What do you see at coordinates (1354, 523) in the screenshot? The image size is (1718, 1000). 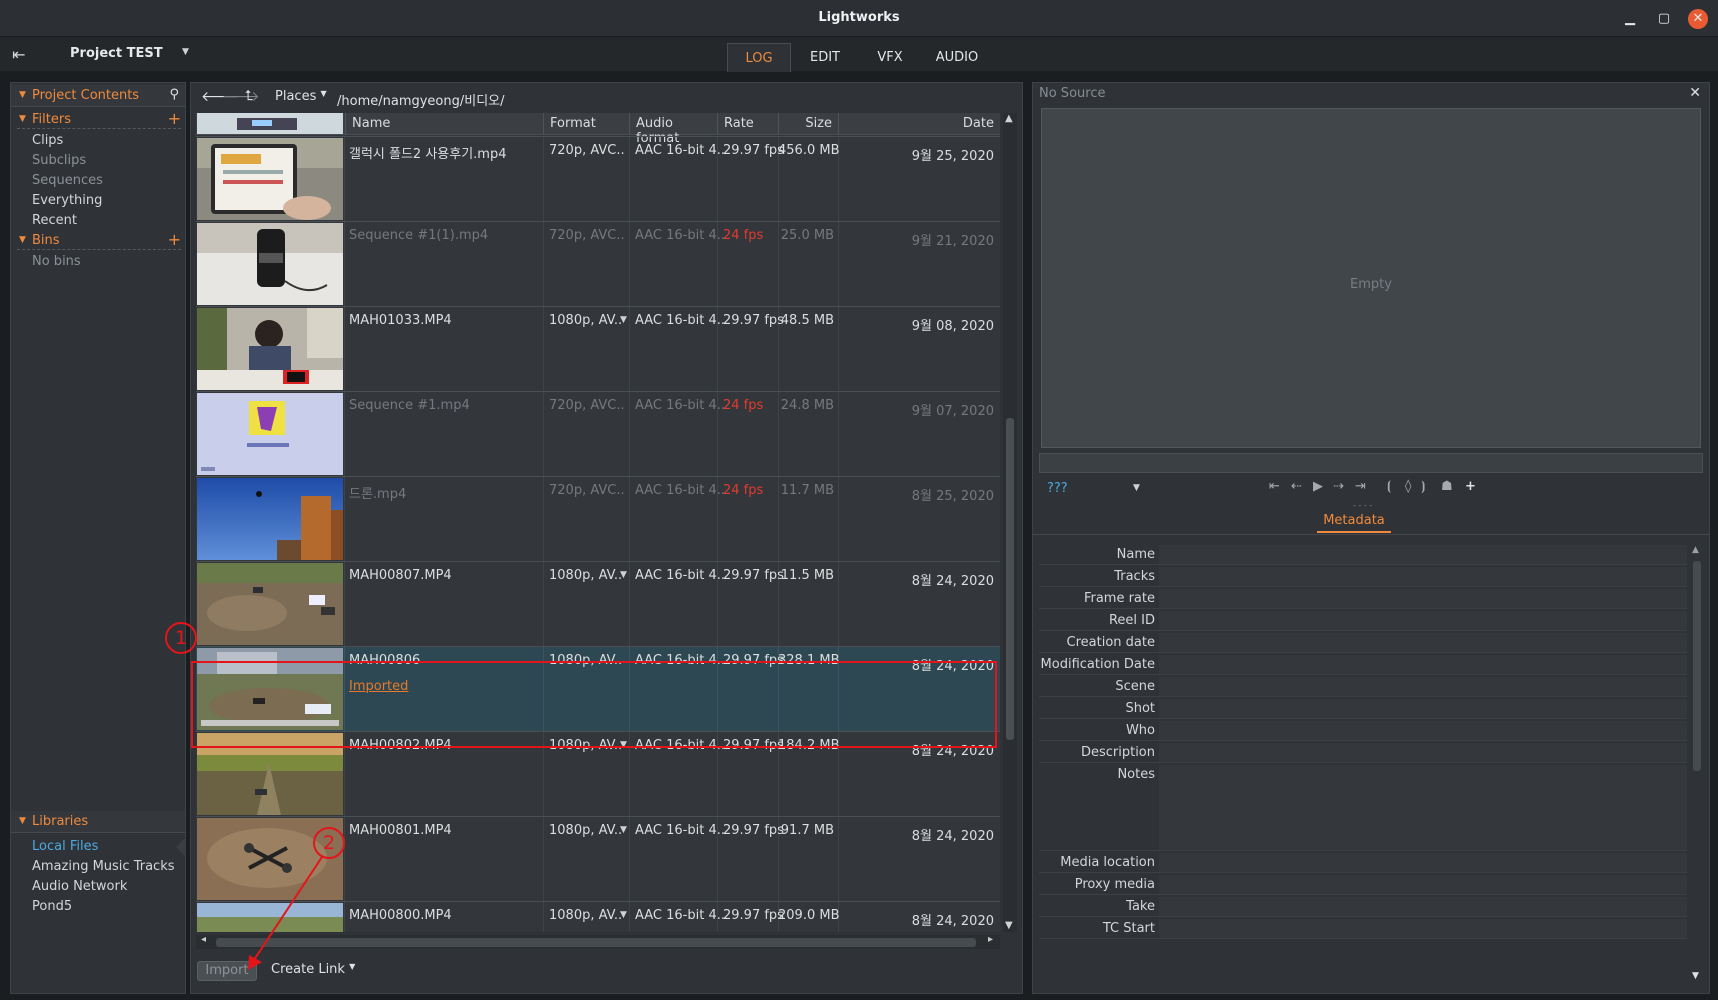 I see `tab-metadata: Metadata` at bounding box center [1354, 523].